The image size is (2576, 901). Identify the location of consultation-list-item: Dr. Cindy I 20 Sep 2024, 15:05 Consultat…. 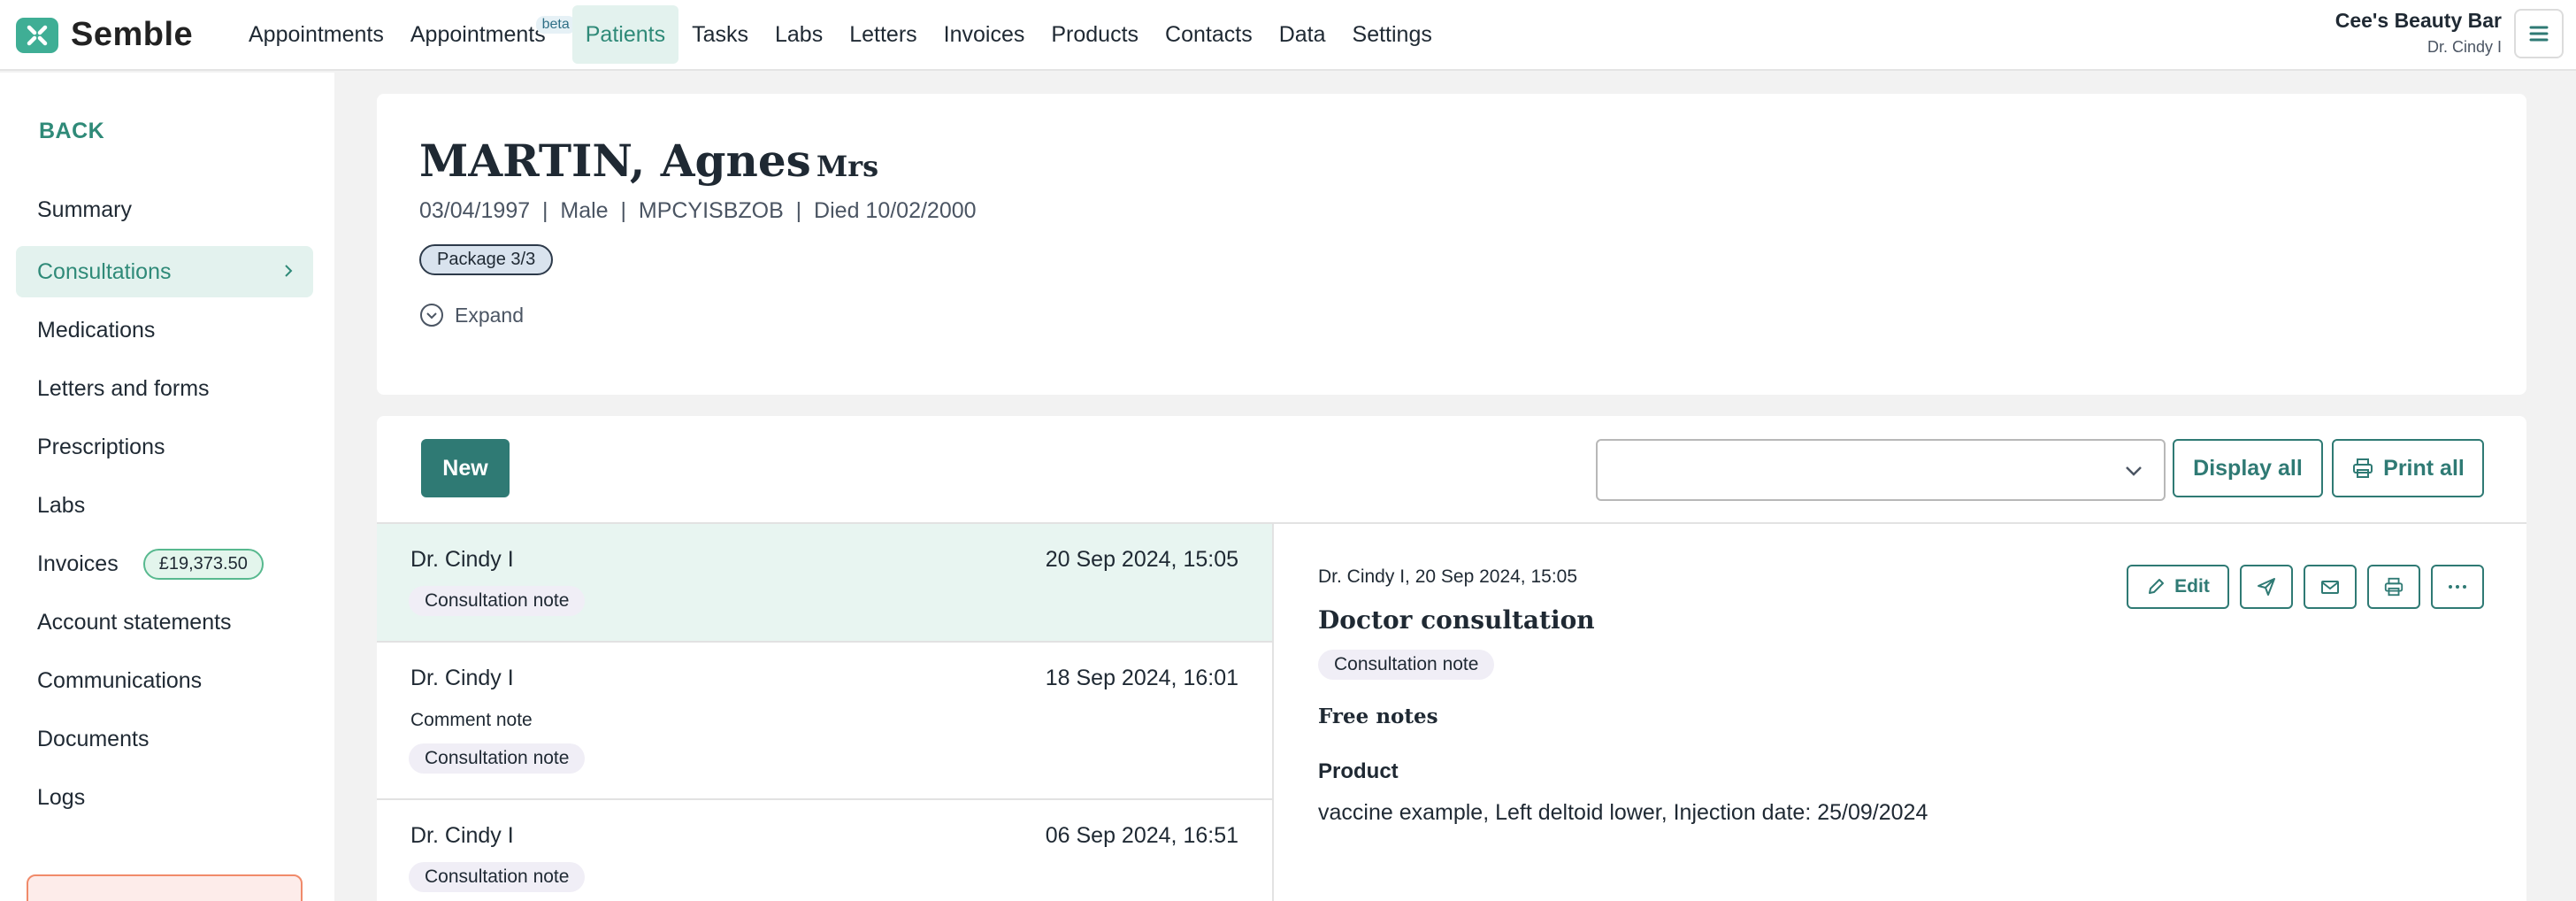
(824, 583).